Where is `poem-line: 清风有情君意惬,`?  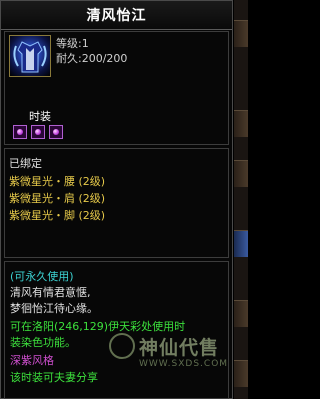 poem-line: 清风有情君意惬, is located at coordinates (50, 292).